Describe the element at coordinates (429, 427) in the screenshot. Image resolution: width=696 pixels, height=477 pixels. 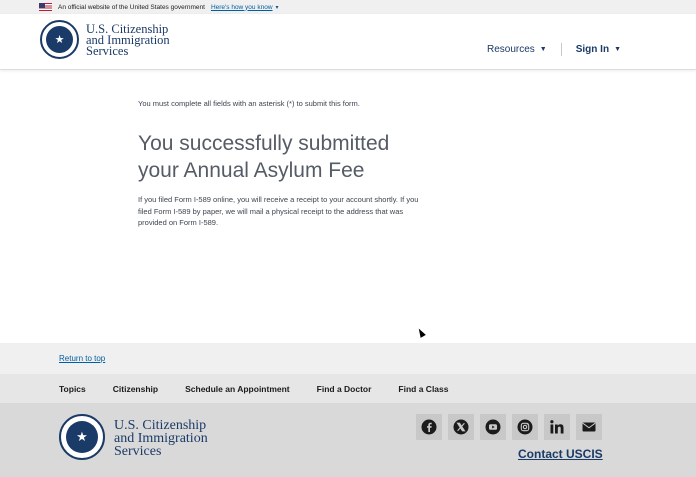
I see `facebook-icon` at that location.